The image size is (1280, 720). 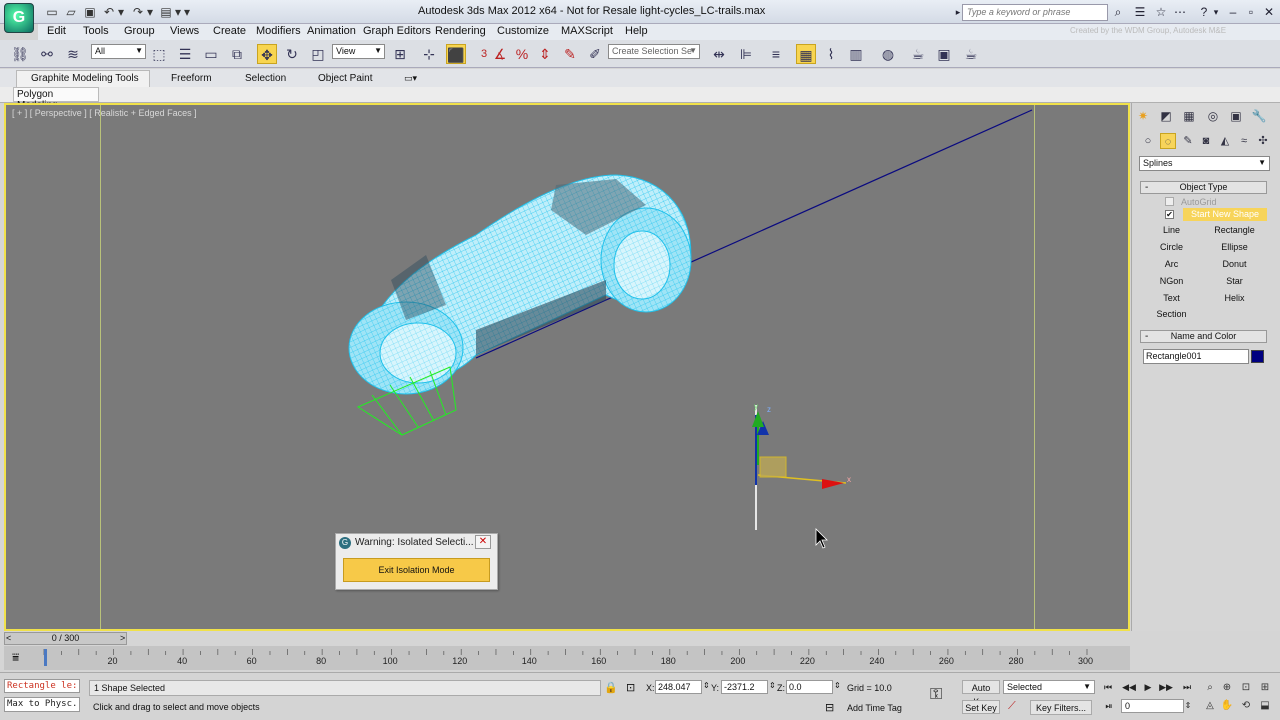 I want to click on menu-group: Group, so click(x=139, y=31).